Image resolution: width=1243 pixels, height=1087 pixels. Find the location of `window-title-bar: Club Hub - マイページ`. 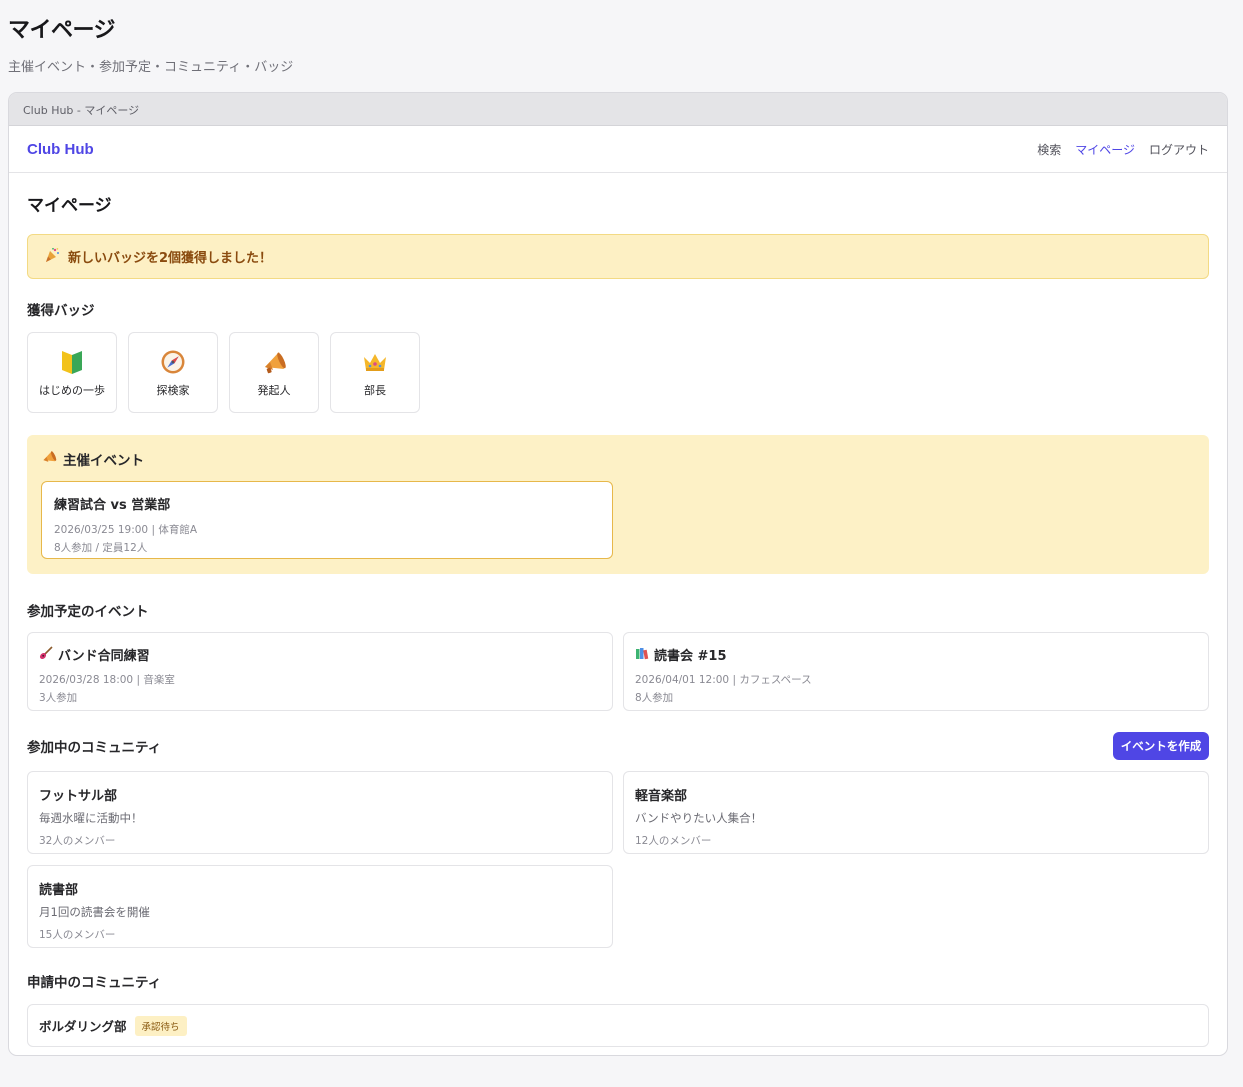

window-title-bar: Club Hub - マイページ is located at coordinates (618, 109).